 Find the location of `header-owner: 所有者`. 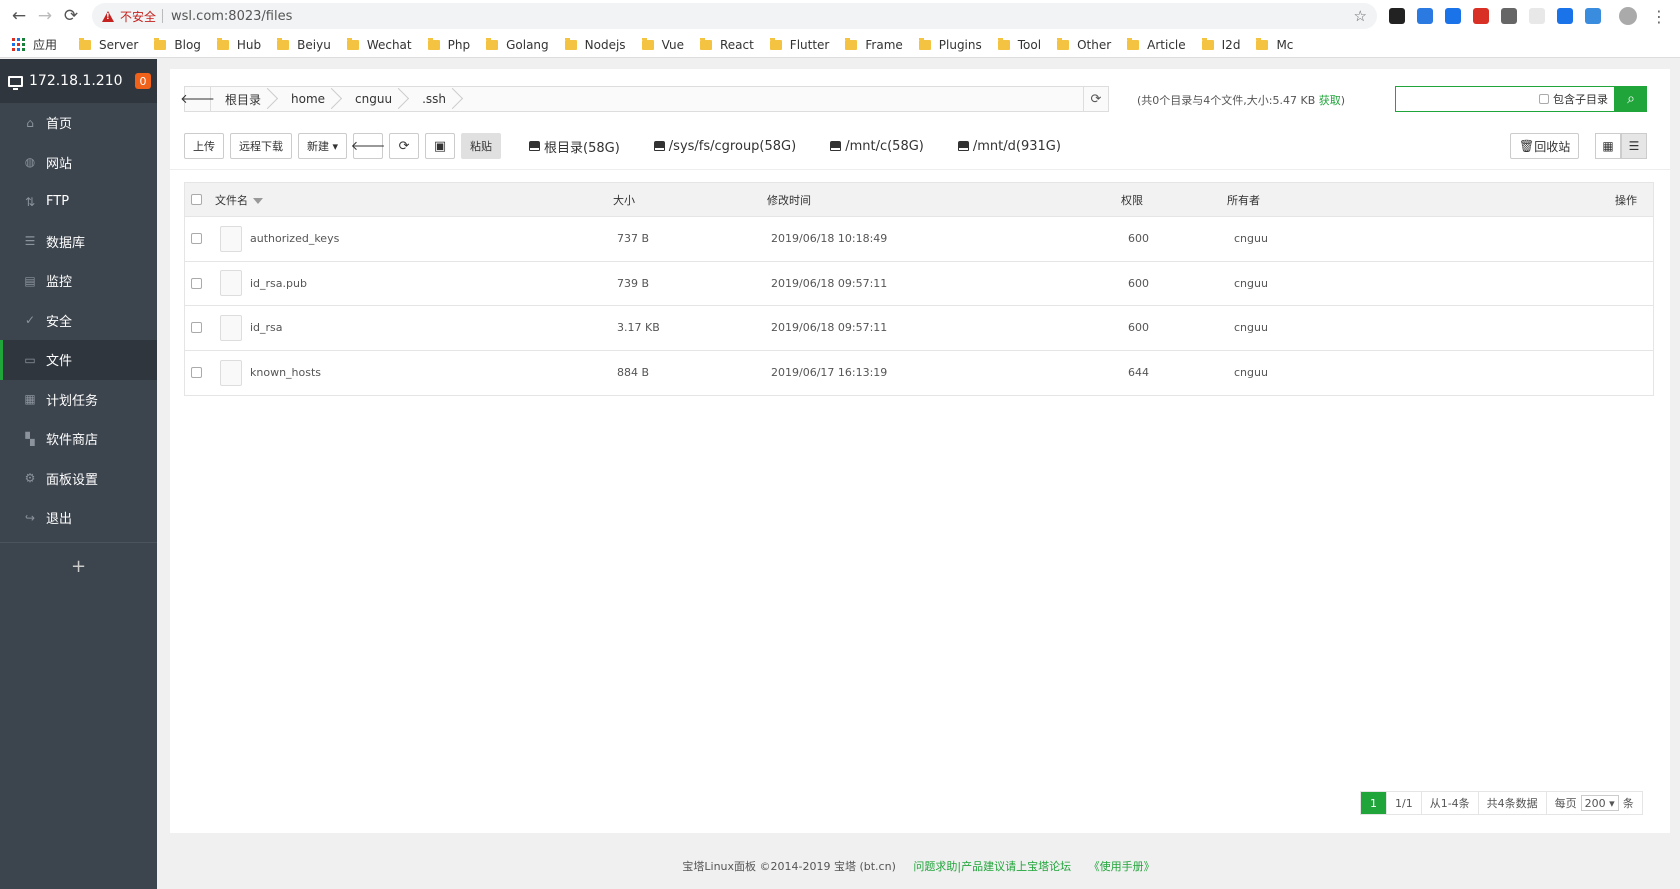

header-owner: 所有者 is located at coordinates (1243, 200).